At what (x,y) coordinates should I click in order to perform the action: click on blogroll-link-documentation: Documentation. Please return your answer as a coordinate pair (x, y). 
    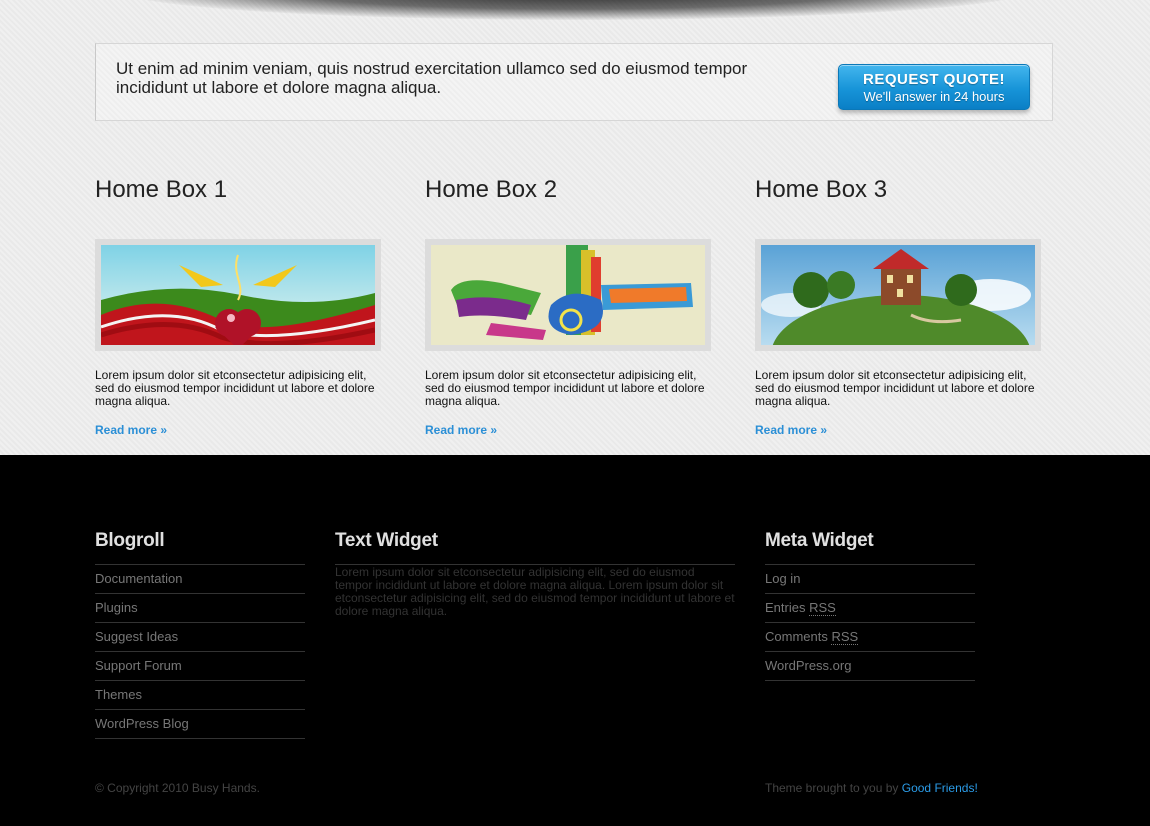
    Looking at the image, I should click on (138, 578).